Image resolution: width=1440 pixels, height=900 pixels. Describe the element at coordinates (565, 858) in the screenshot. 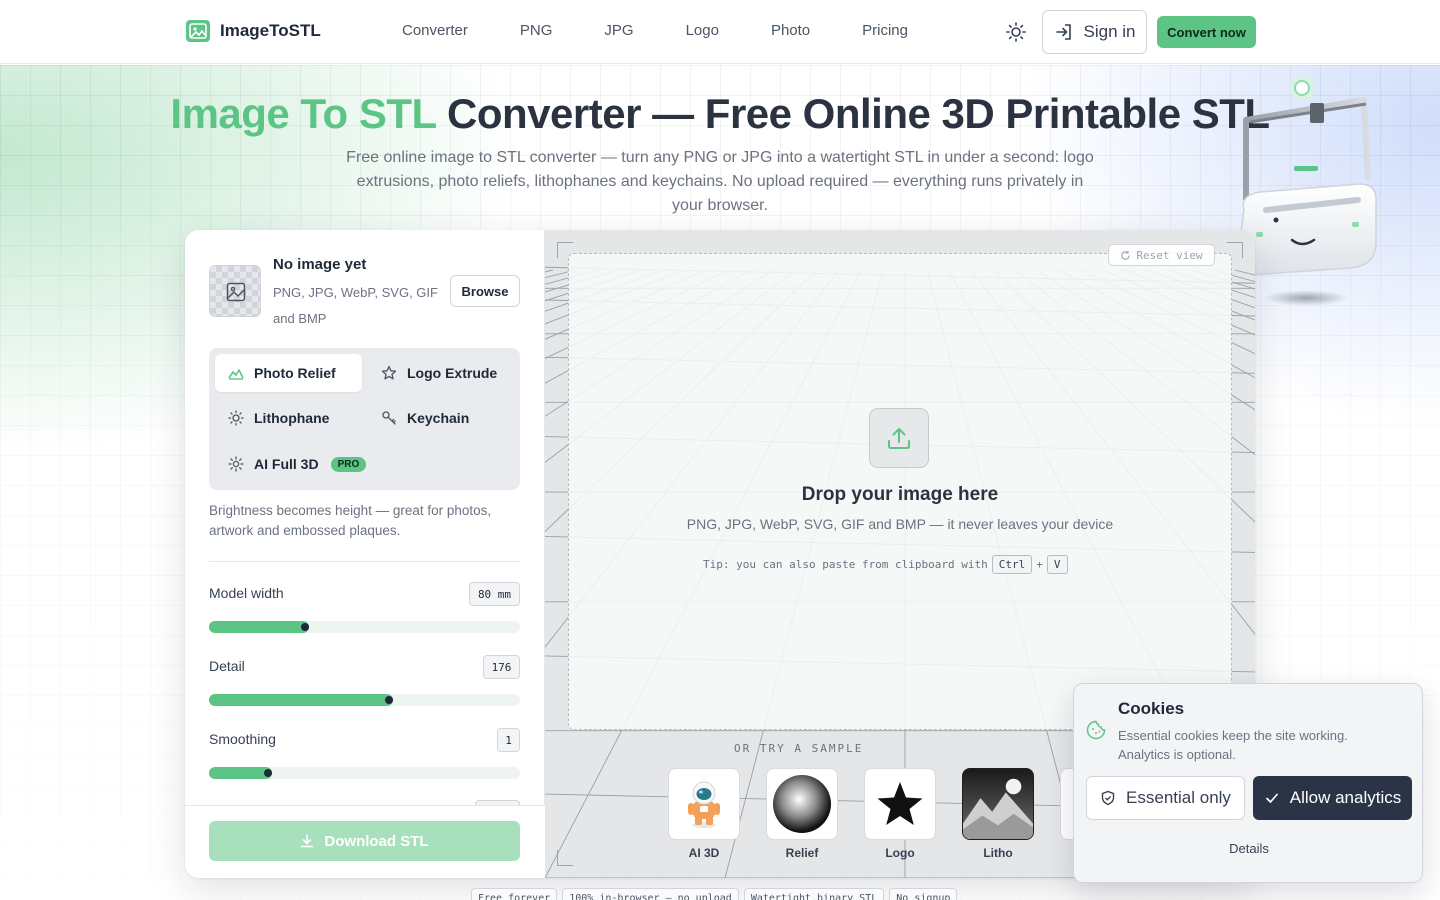

I see `frame-corner` at that location.